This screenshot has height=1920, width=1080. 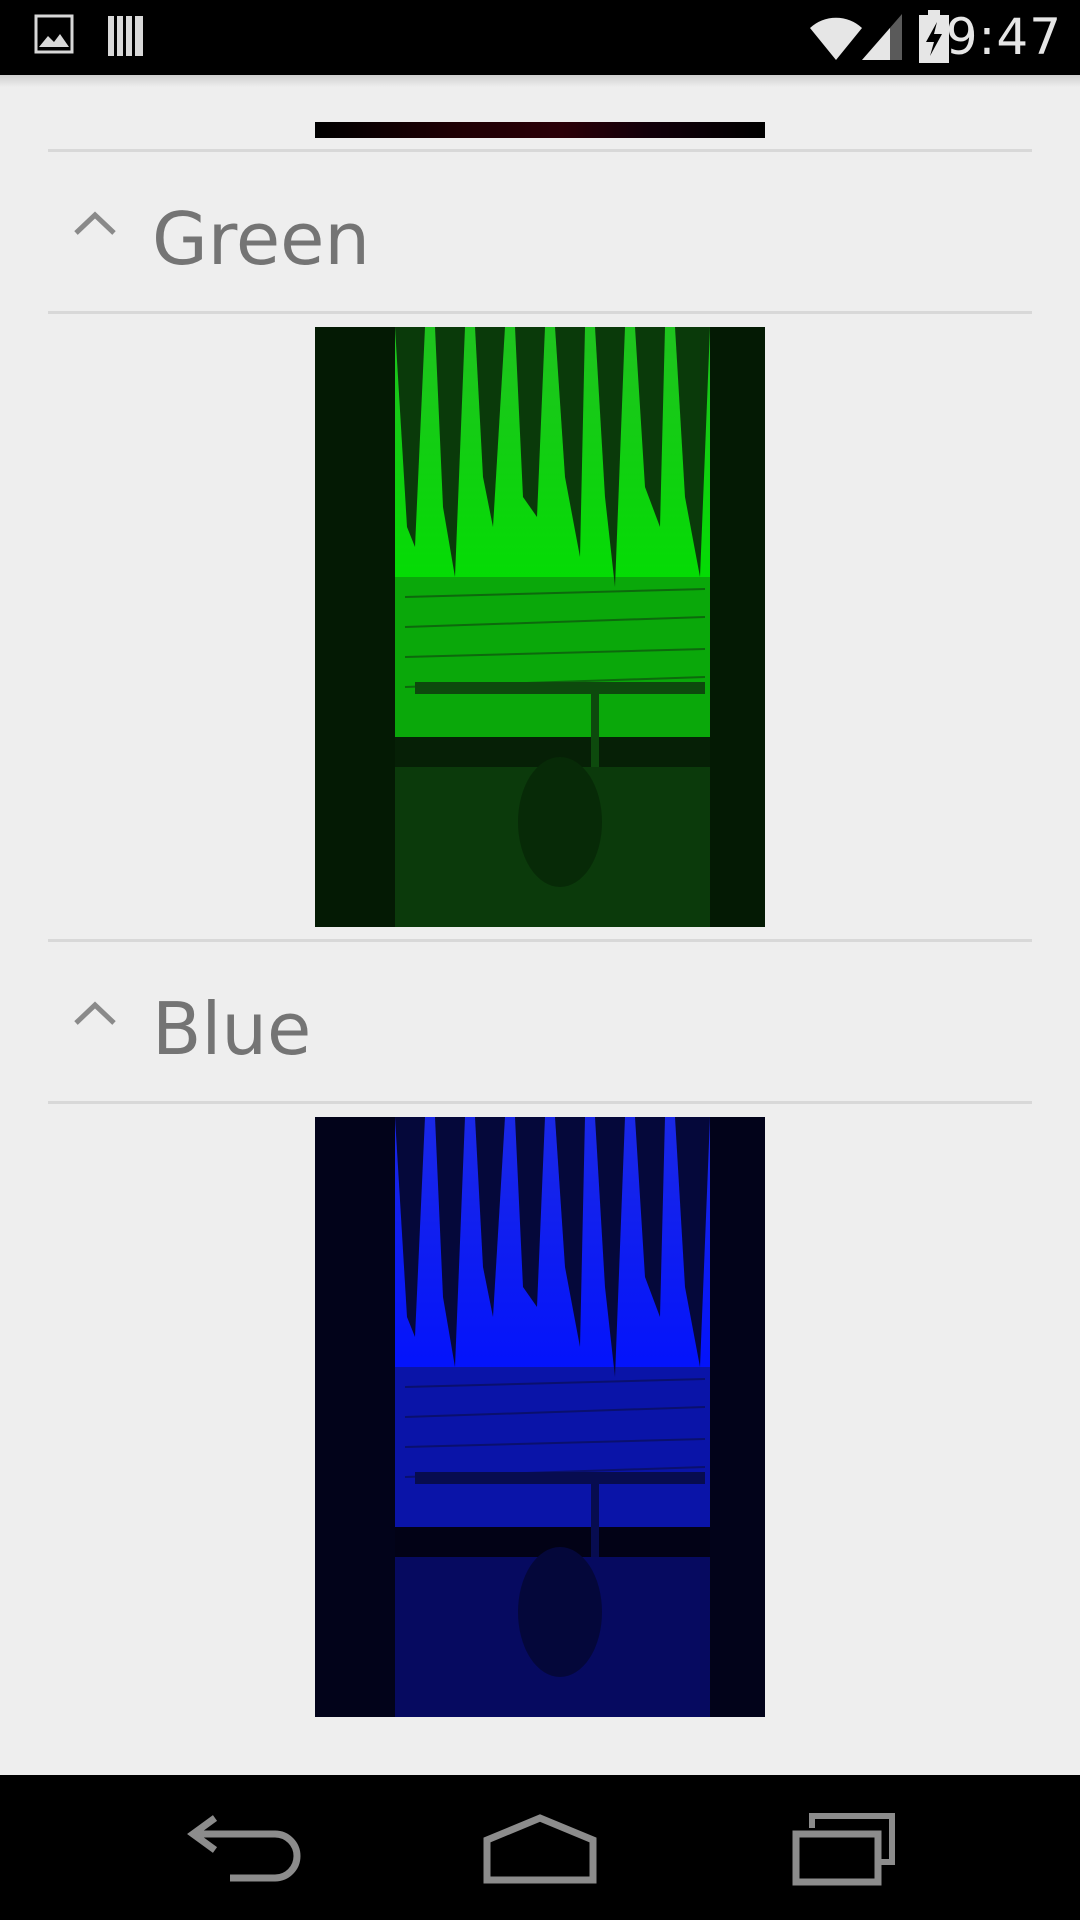 What do you see at coordinates (540, 81) in the screenshot?
I see `action-bar-shadow` at bounding box center [540, 81].